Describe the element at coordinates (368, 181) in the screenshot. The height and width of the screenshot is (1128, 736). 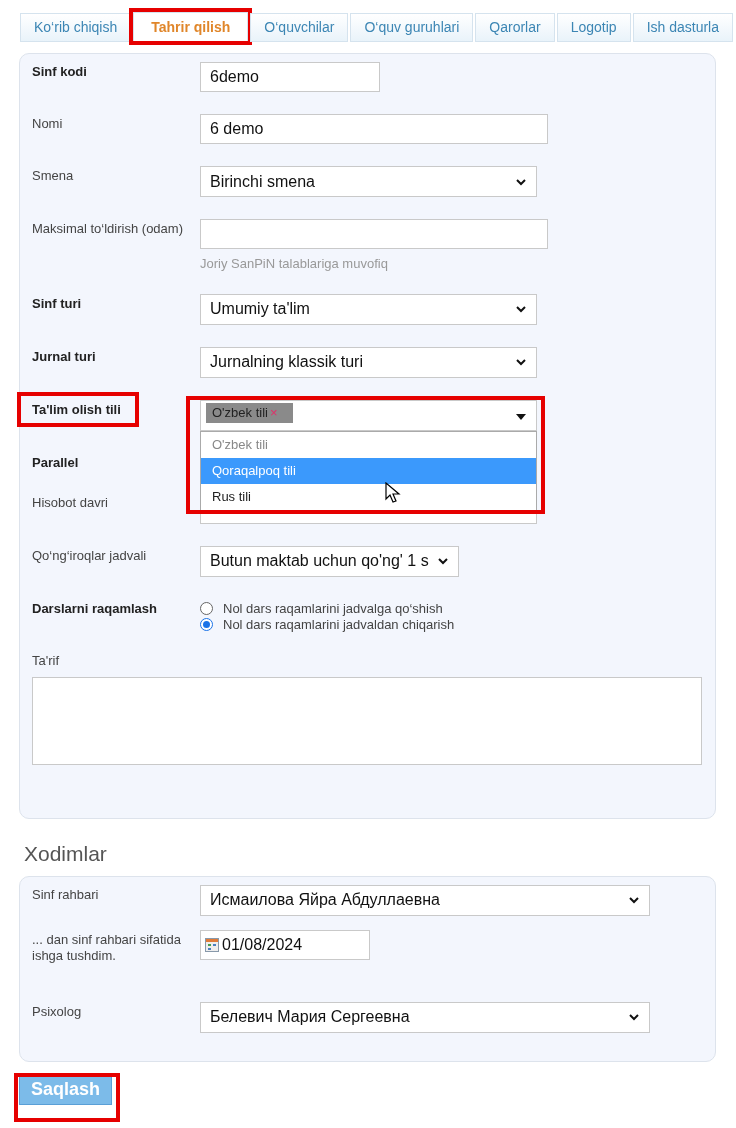
I see `select-field: Birinchi smena` at that location.